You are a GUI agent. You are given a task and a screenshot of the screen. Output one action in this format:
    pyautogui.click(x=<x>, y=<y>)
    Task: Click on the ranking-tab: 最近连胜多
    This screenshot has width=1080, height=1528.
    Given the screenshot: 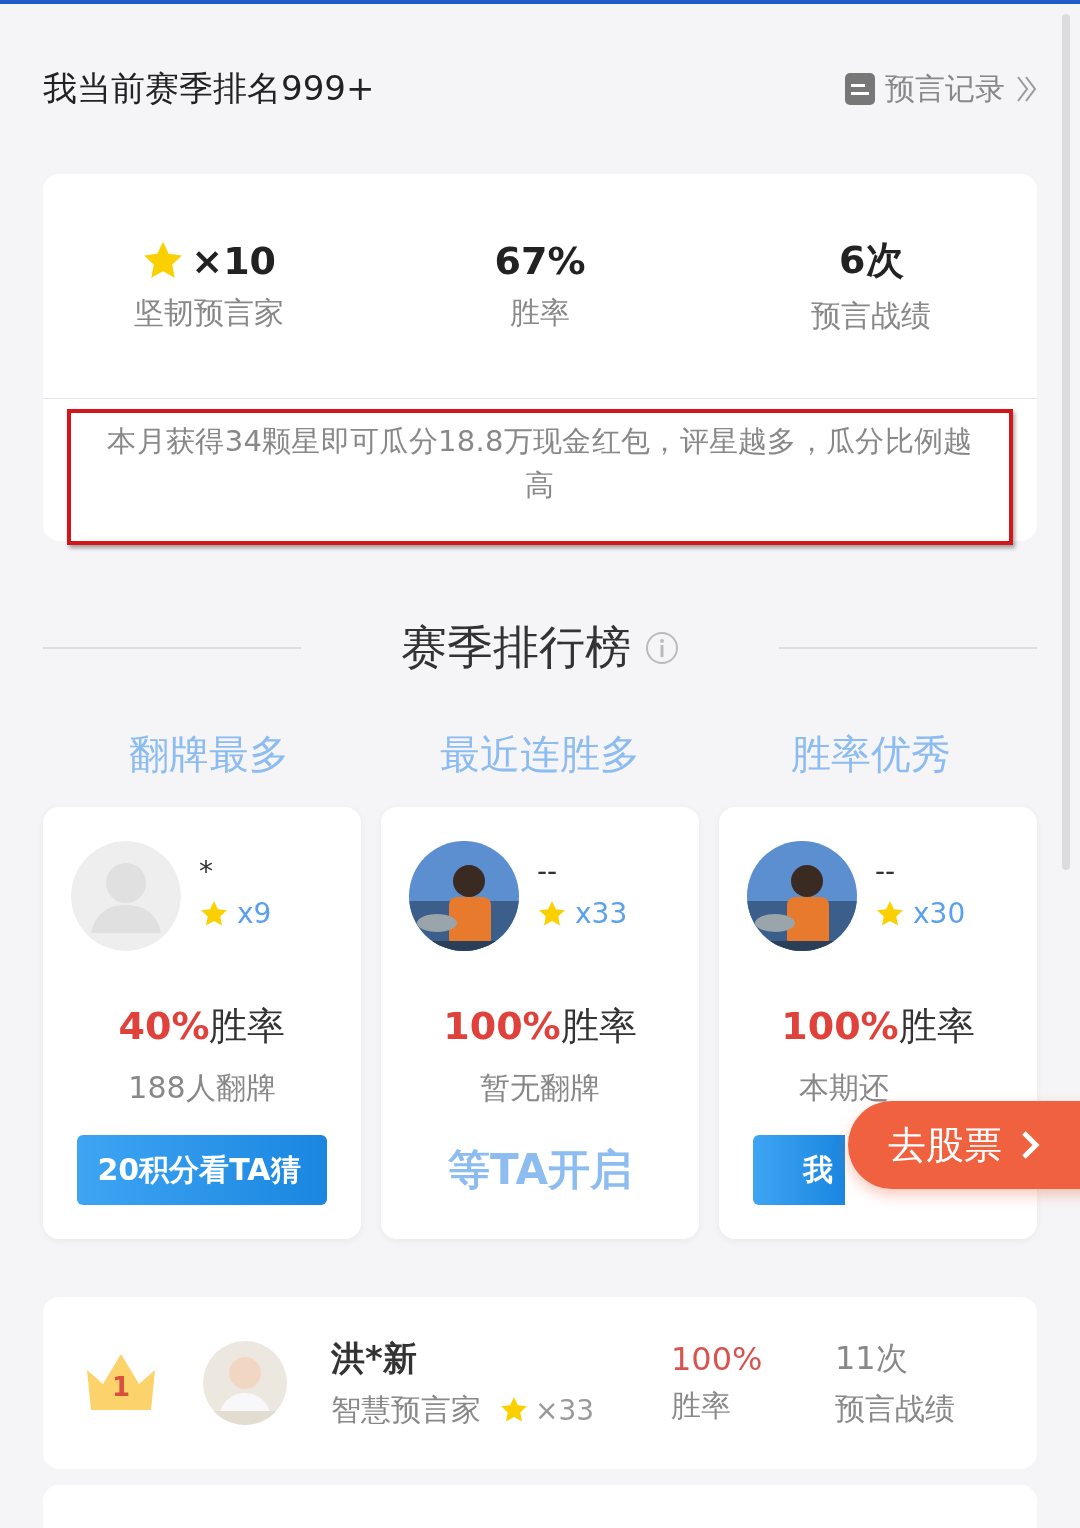 What is the action you would take?
    pyautogui.click(x=540, y=754)
    